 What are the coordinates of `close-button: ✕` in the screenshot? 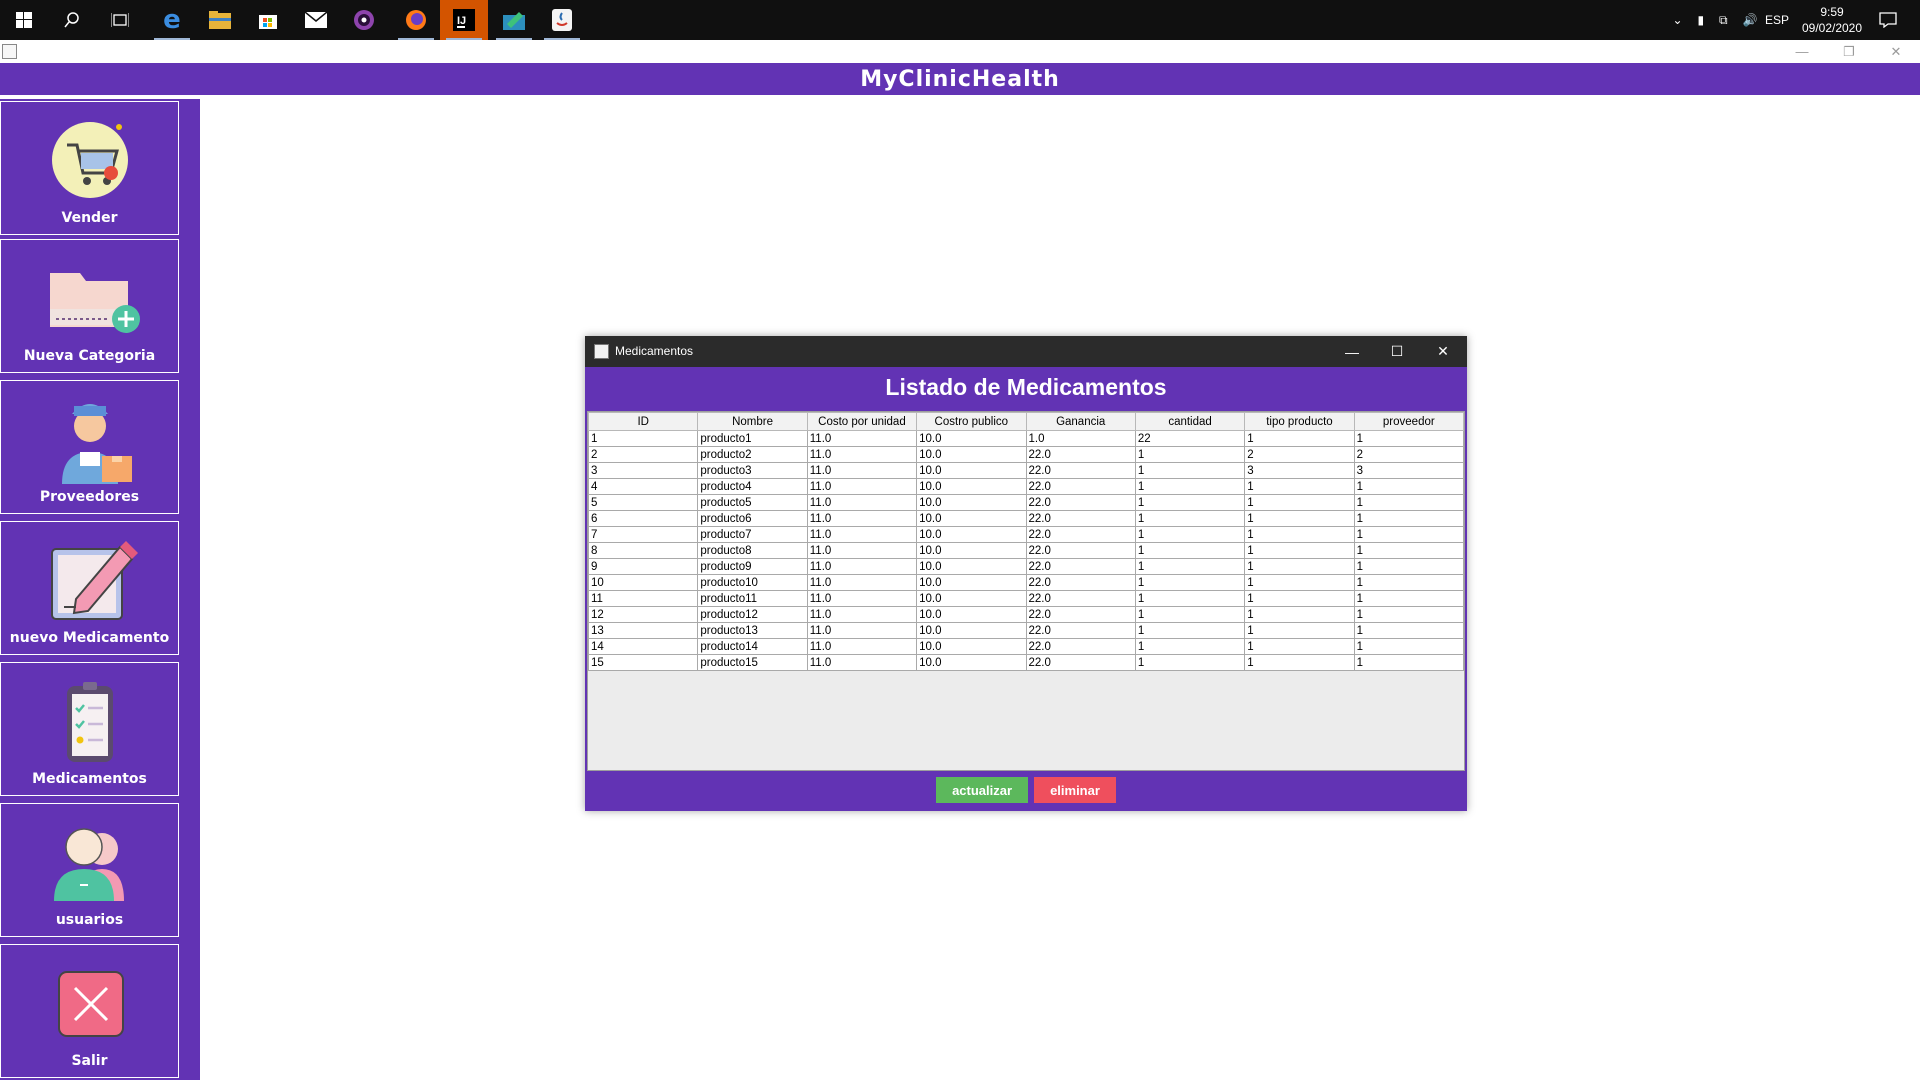 It's located at (1896, 51).